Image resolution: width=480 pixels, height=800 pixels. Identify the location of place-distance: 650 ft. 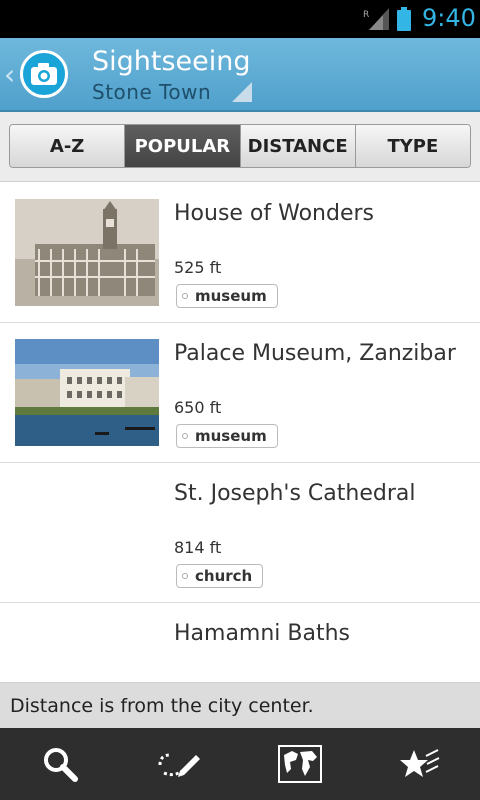
(198, 407).